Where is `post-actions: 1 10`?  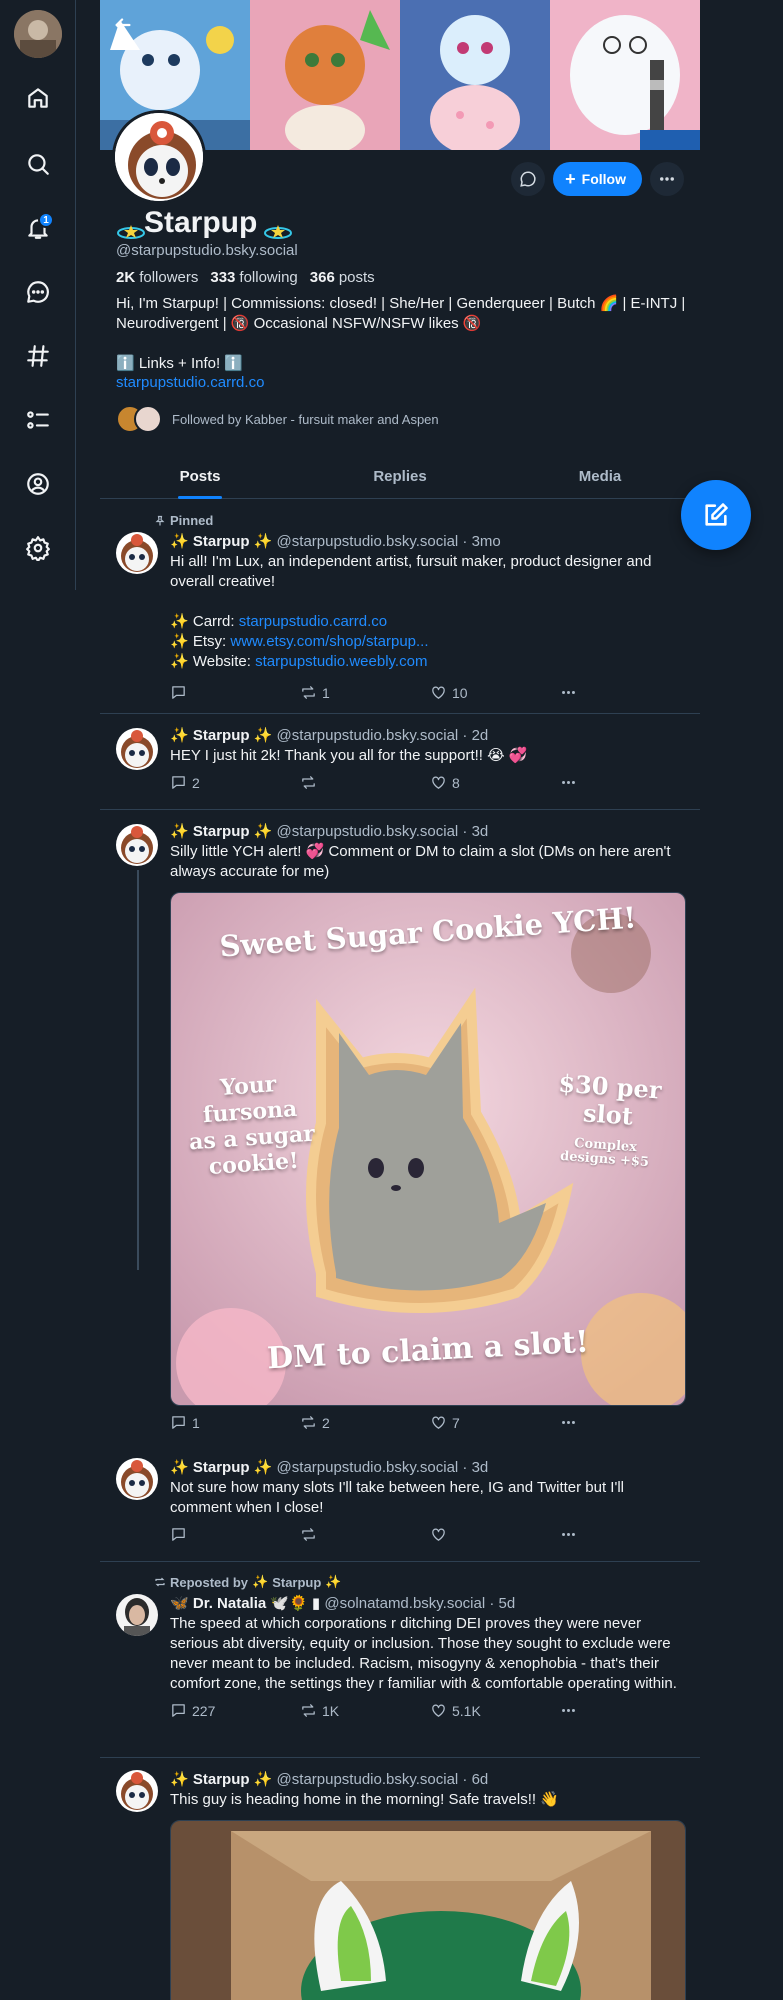 post-actions: 1 10 is located at coordinates (428, 692).